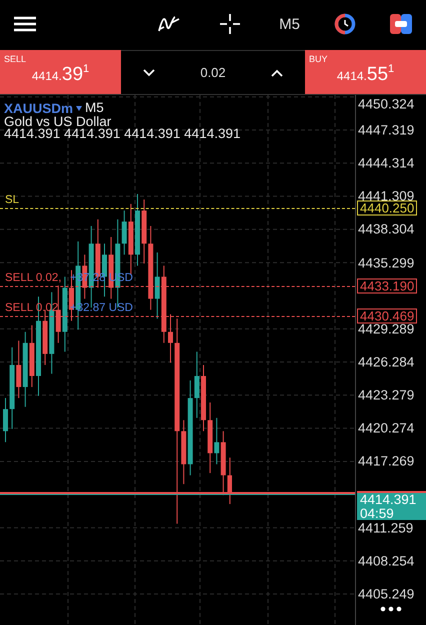 This screenshot has width=426, height=625. I want to click on level-label: SL, so click(12, 200).